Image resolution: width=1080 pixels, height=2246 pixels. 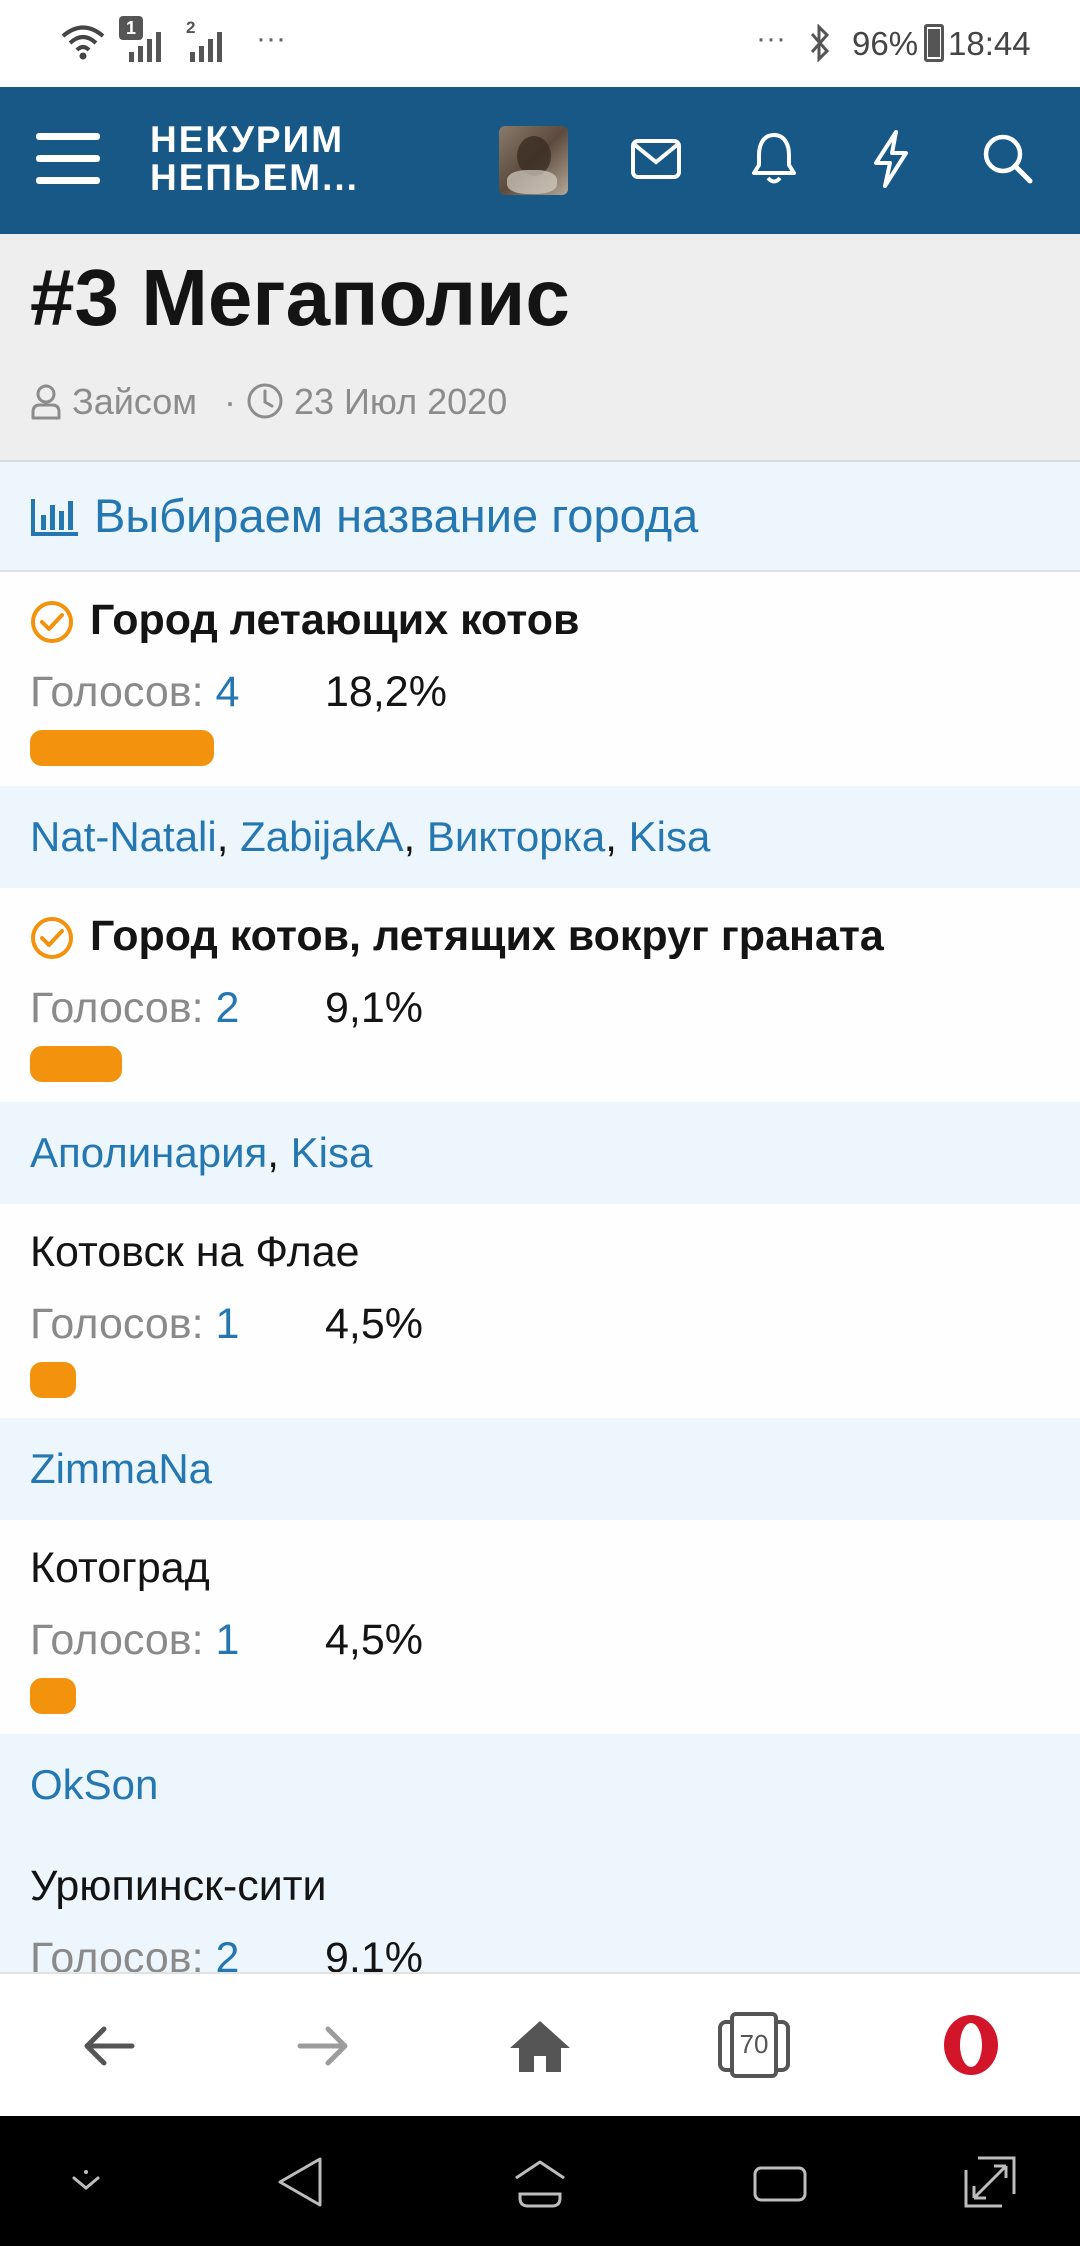 I want to click on poll-option-4: Котоград Голосов: 1 4,5%, so click(x=540, y=1627).